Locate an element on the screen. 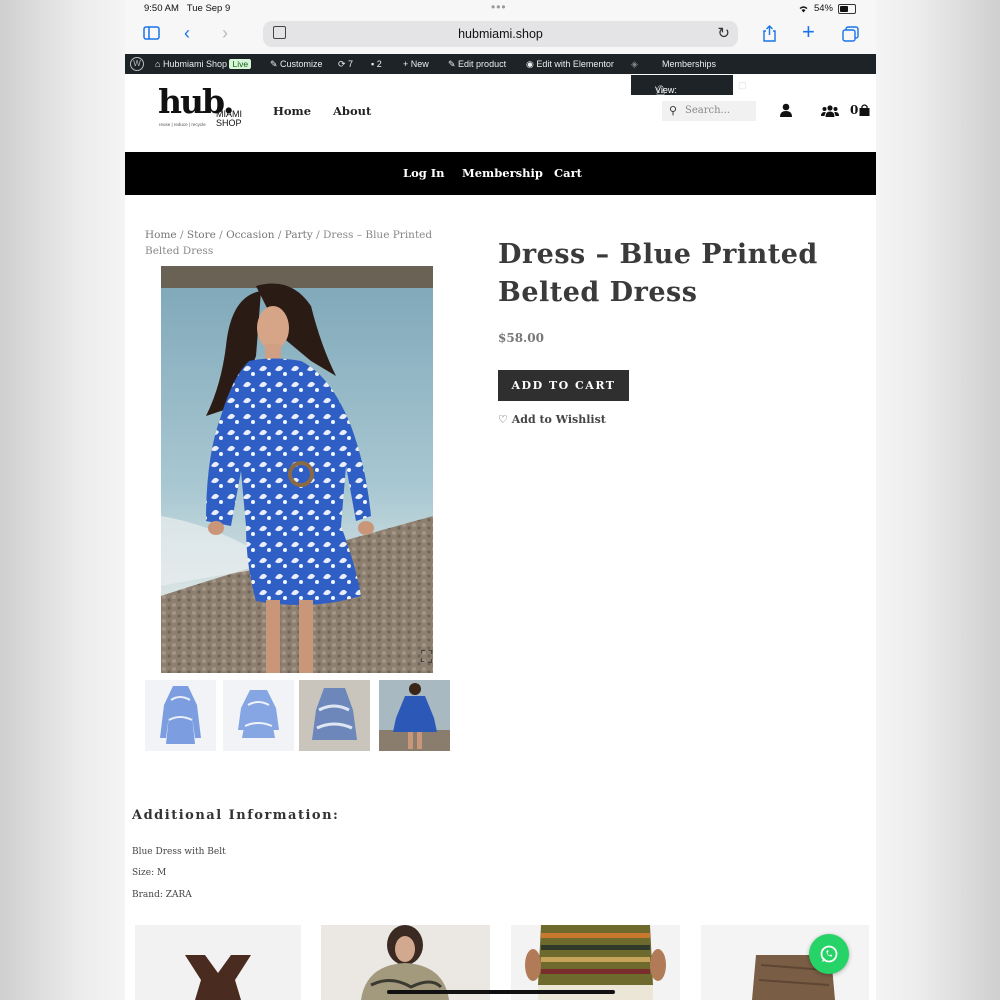  add-to-cart-button: ADD TO CART is located at coordinates (563, 385).